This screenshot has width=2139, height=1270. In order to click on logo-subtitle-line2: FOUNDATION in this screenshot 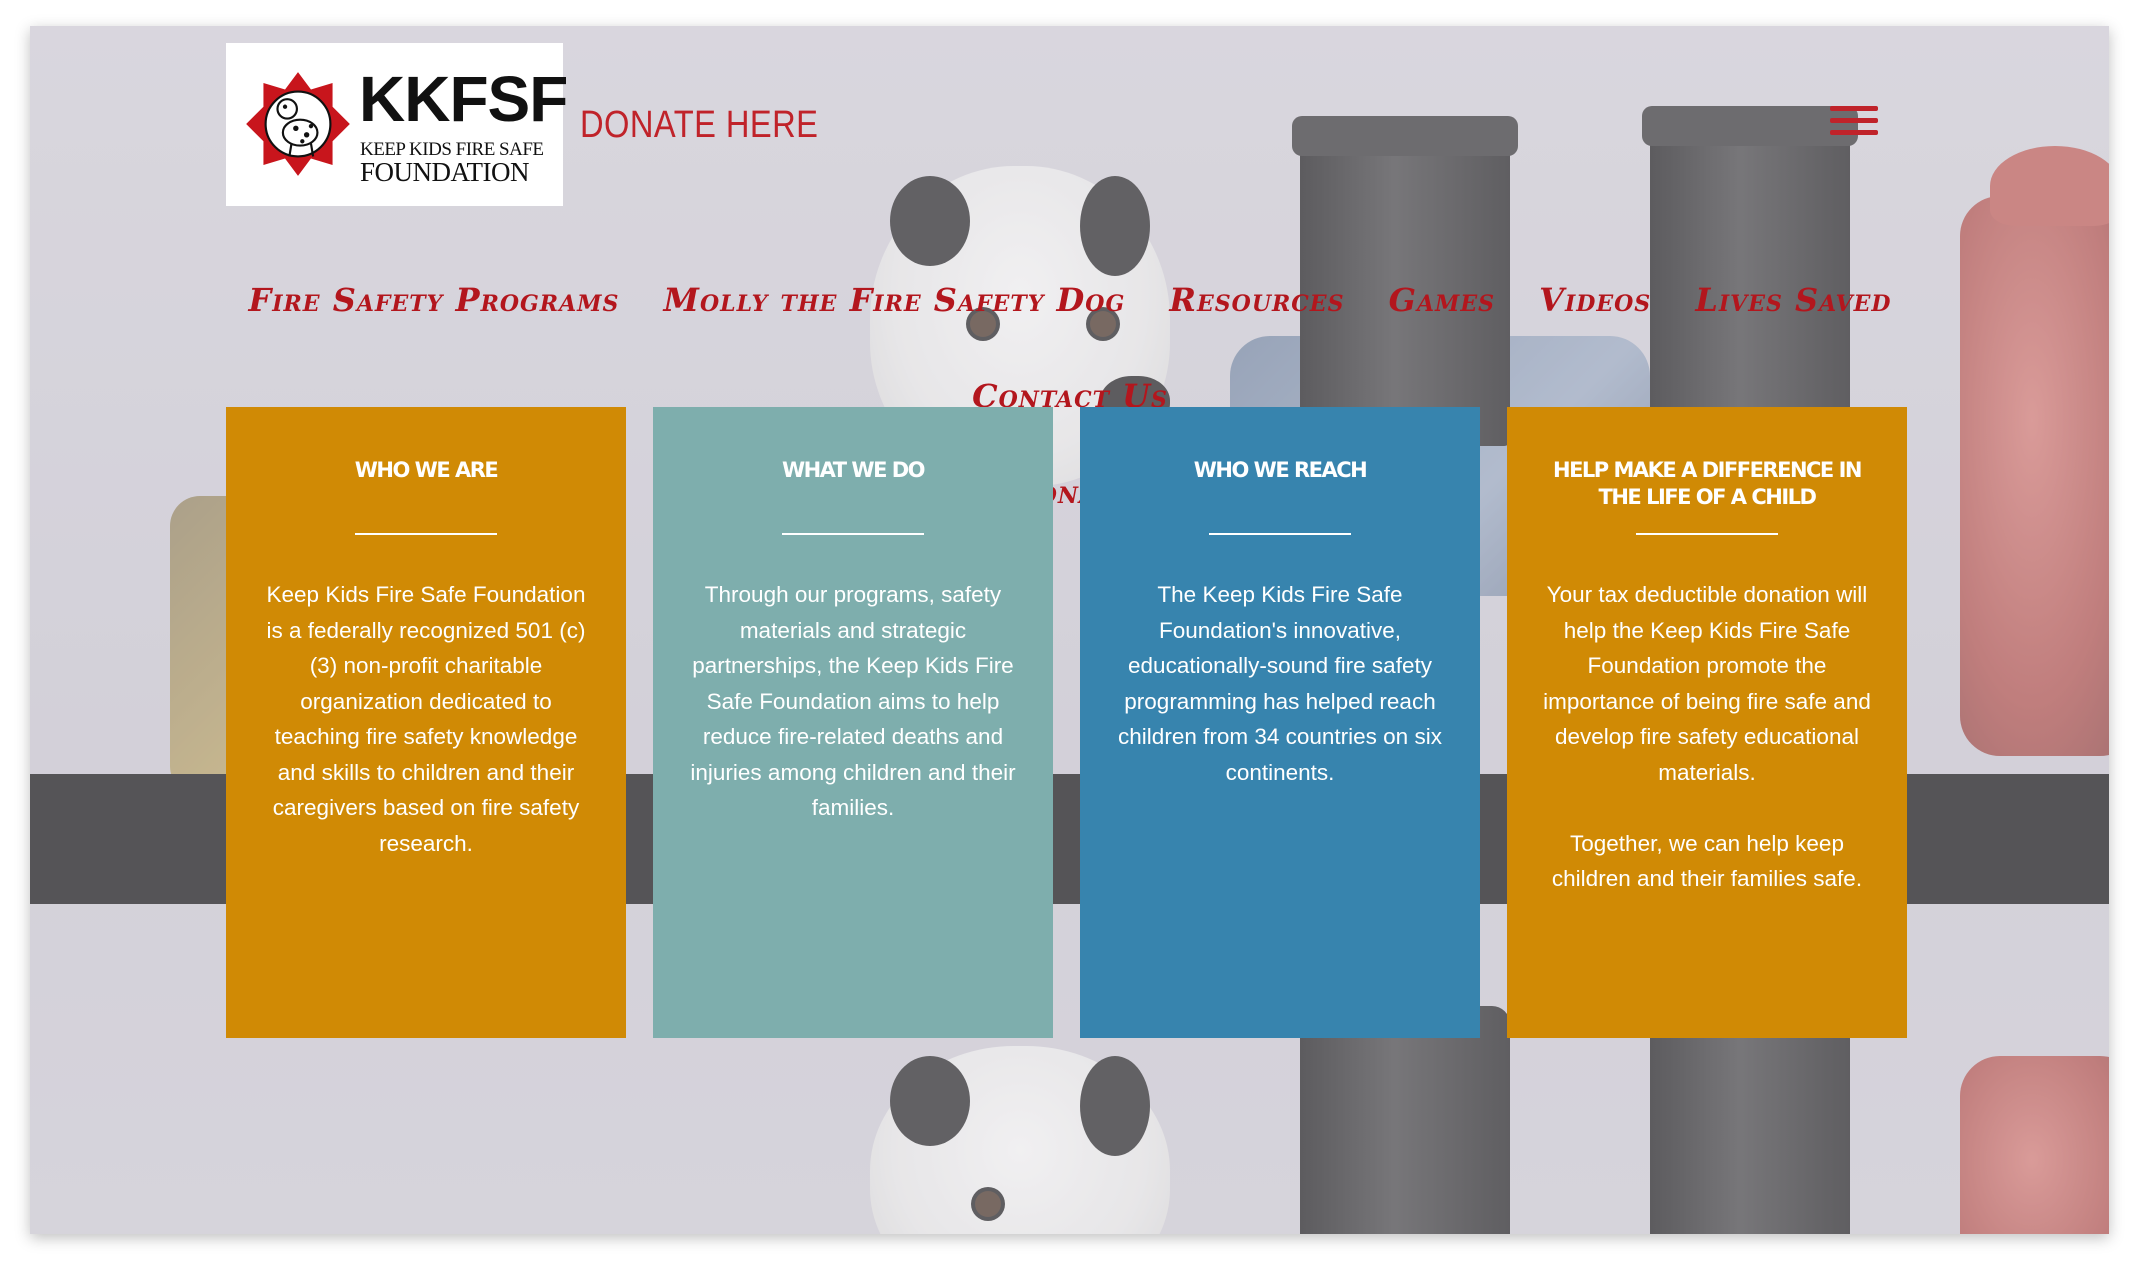, I will do `click(445, 172)`.